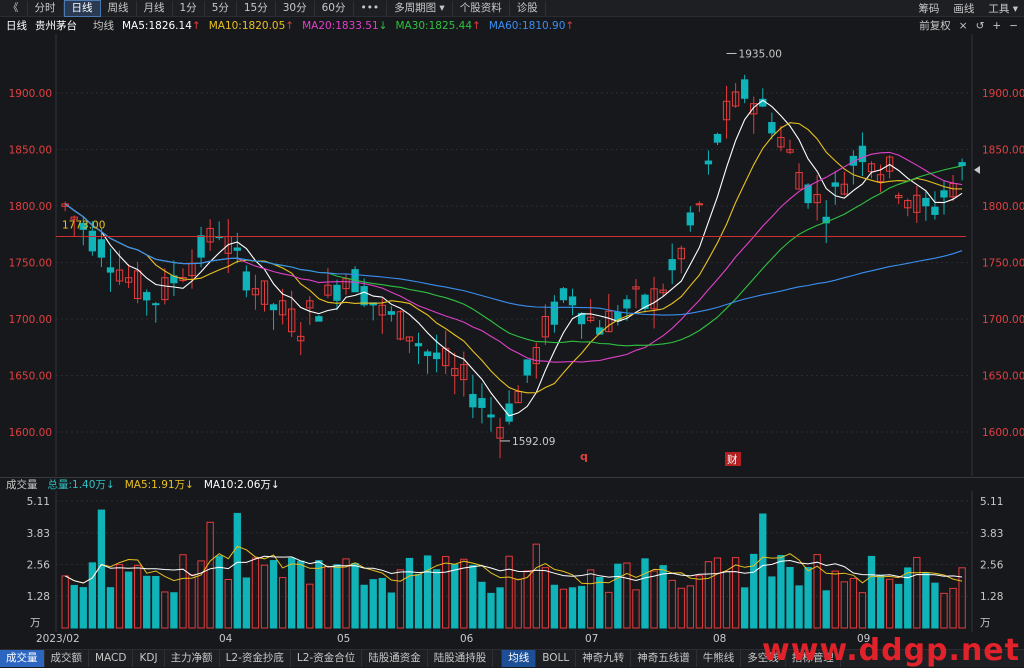 This screenshot has height=668, width=1024. Describe the element at coordinates (119, 8) in the screenshot. I see `tab-zhouxian: 周线` at that location.